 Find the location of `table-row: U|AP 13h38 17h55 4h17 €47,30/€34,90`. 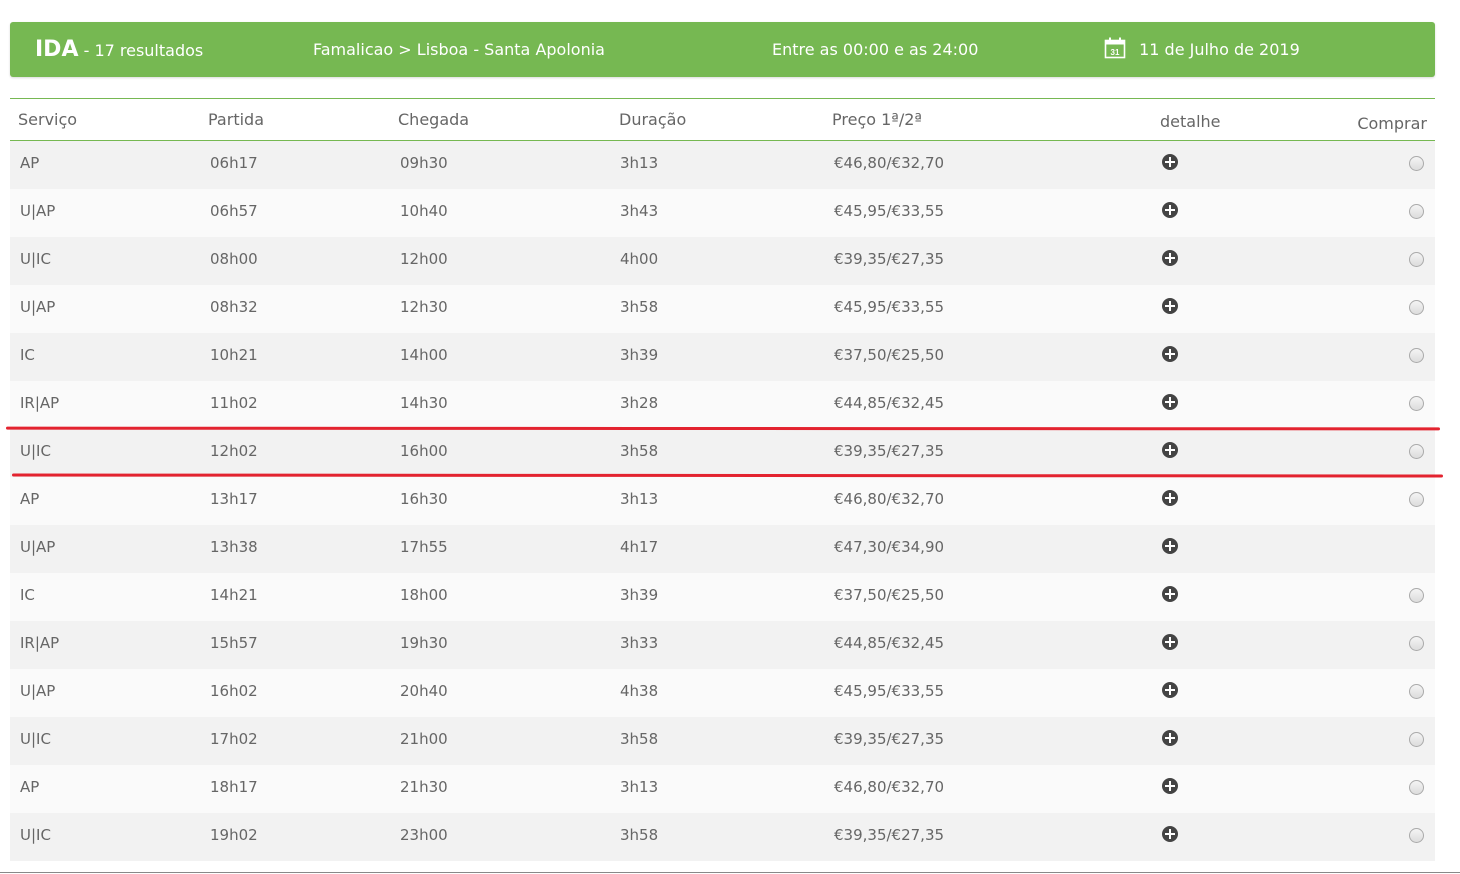

table-row: U|AP 13h38 17h55 4h17 €47,30/€34,90 is located at coordinates (722, 549).